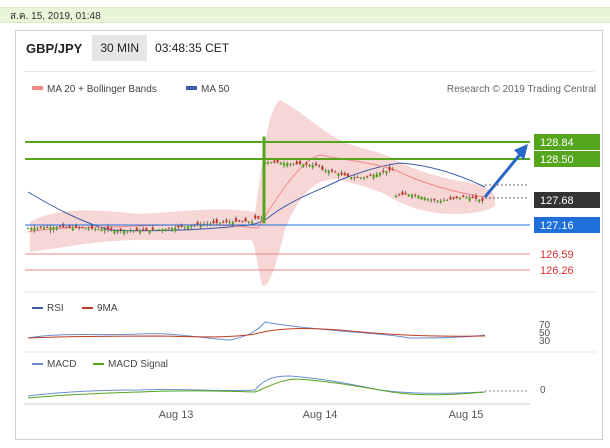  Describe the element at coordinates (567, 200) in the screenshot. I see `level-tag-2: 127.68` at that location.